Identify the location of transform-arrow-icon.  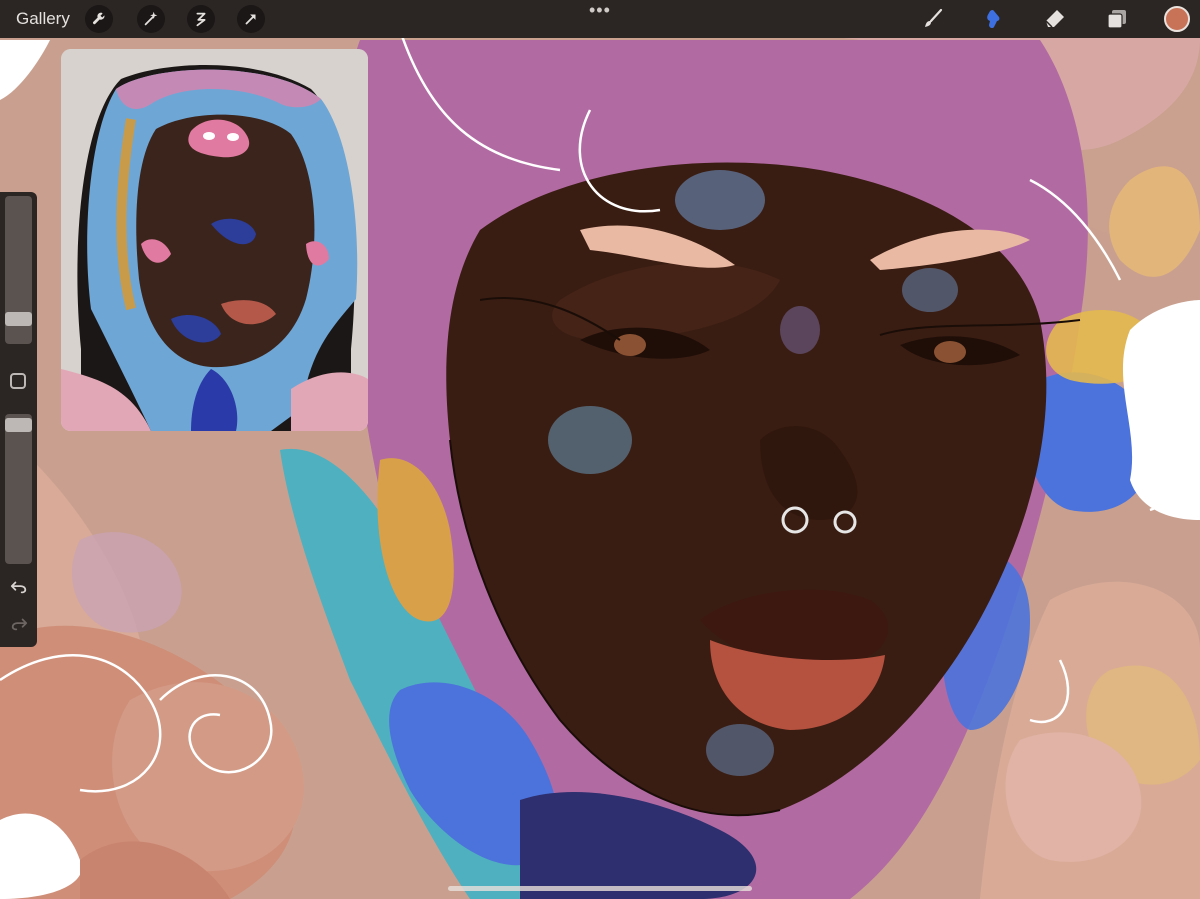
(251, 19).